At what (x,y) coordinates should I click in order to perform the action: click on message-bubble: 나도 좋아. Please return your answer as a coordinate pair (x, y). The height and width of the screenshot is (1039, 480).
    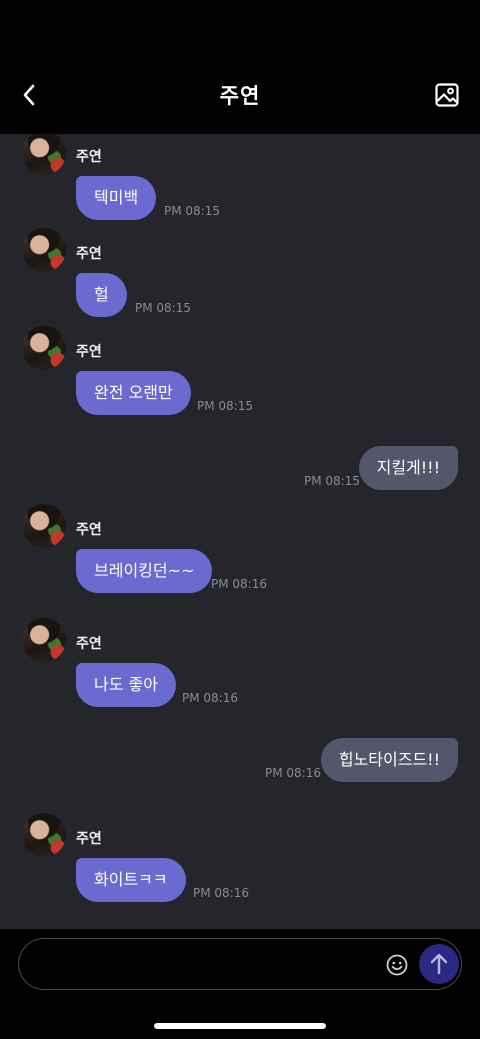
    Looking at the image, I should click on (126, 685).